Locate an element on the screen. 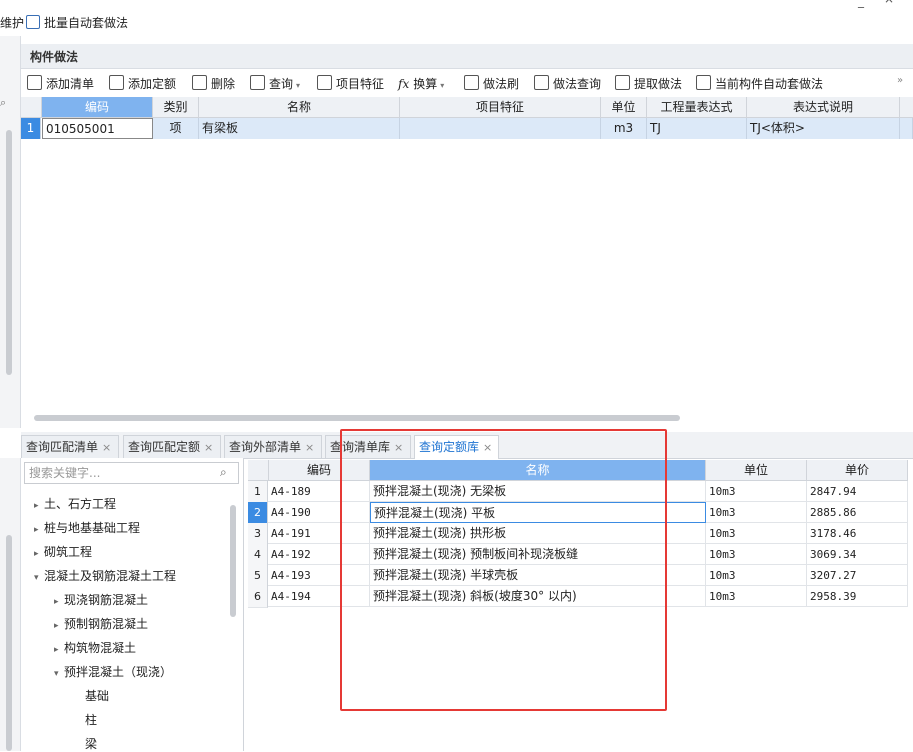 The image size is (913, 752). tree-scrollbar is located at coordinates (233, 561).